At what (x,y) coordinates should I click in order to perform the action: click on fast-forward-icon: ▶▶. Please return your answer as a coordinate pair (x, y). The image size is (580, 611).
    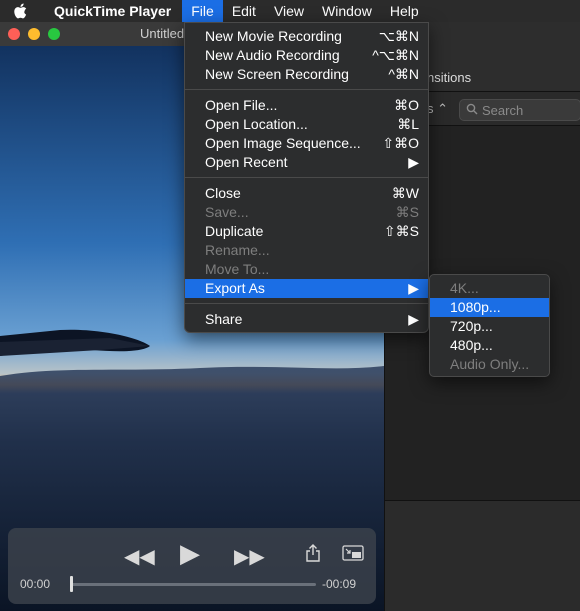
    Looking at the image, I should click on (249, 557).